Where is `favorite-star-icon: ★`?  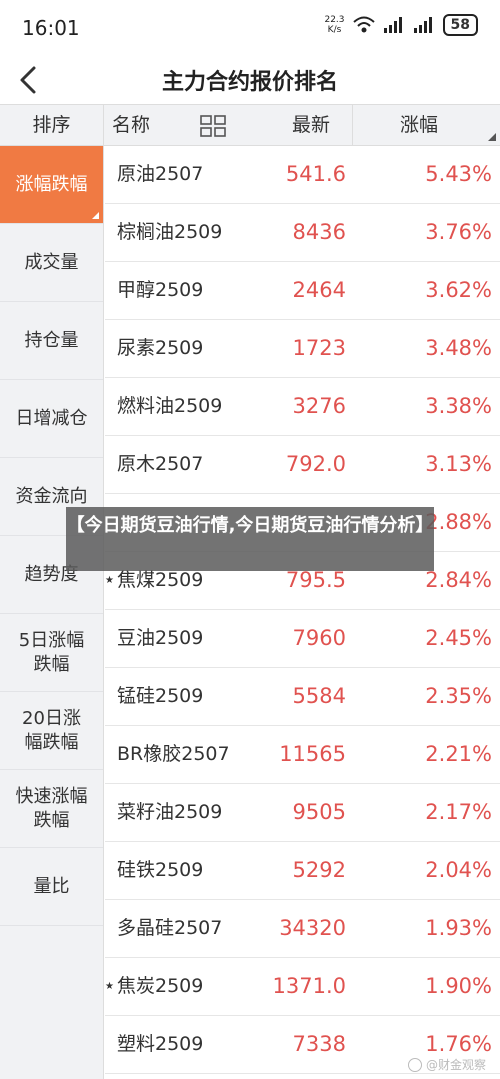 favorite-star-icon: ★ is located at coordinates (109, 986).